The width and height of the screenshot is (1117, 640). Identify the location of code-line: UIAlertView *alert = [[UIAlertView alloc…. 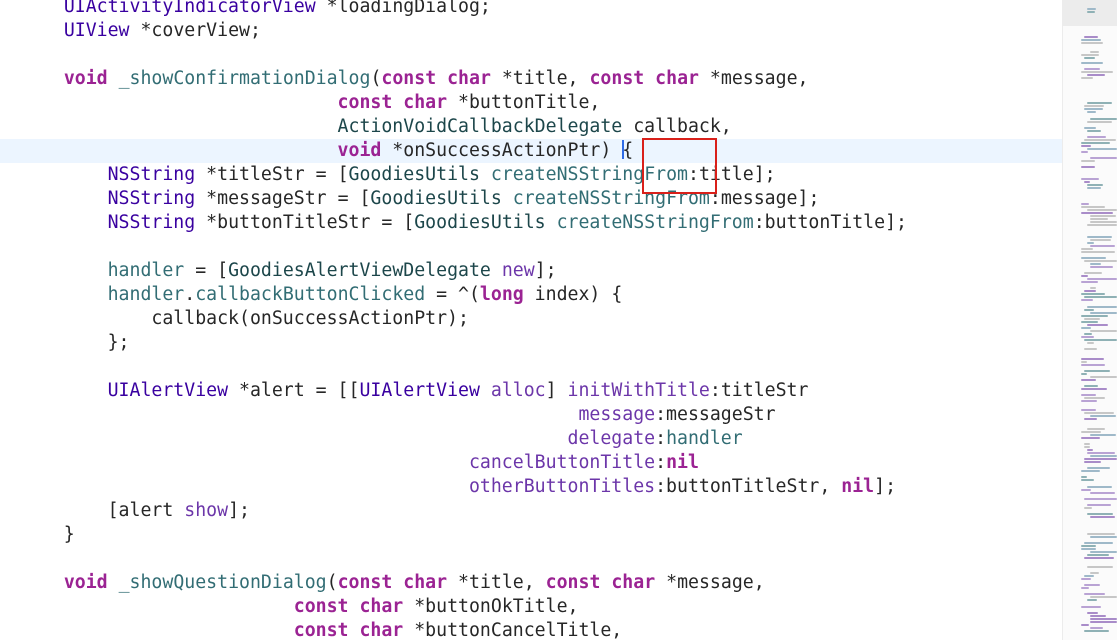
(531, 391).